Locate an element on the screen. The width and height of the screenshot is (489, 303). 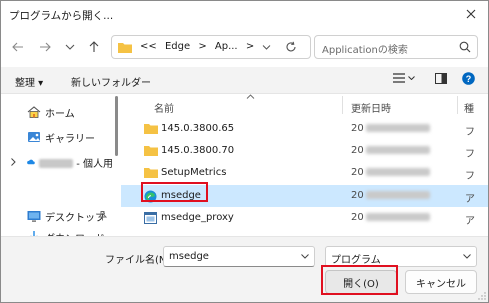
home-icon is located at coordinates (34, 112).